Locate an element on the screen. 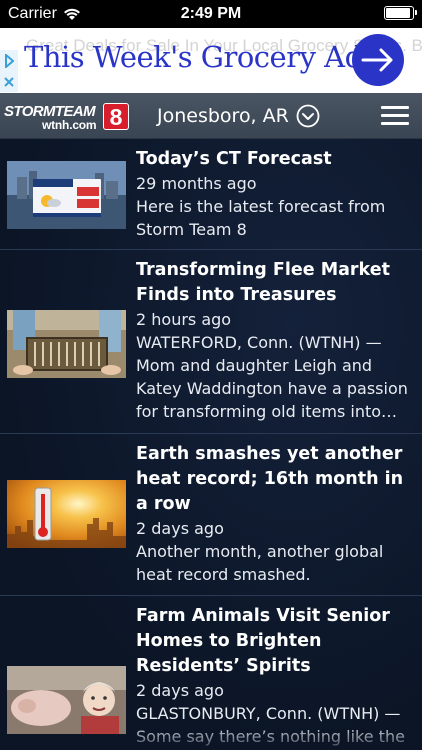  status-bar: Carrier 2:49 PM is located at coordinates (211, 14).